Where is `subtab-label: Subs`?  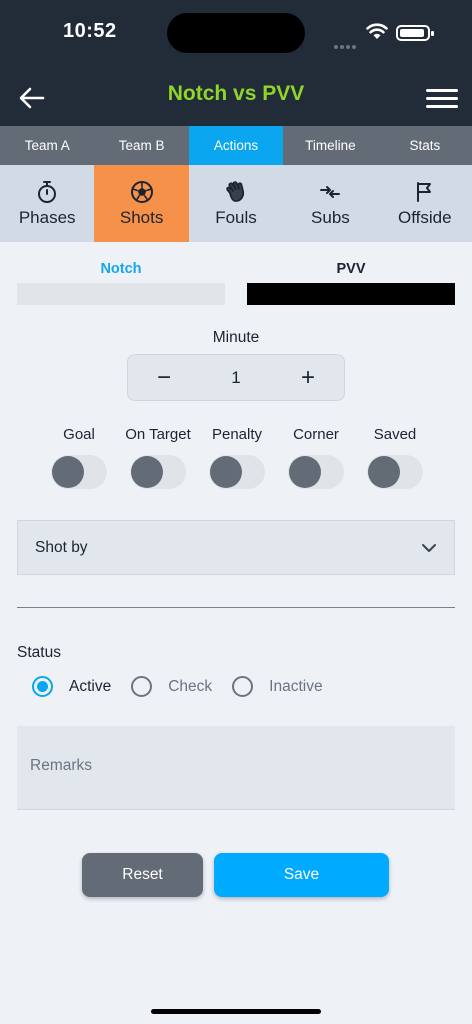 subtab-label: Subs is located at coordinates (330, 217).